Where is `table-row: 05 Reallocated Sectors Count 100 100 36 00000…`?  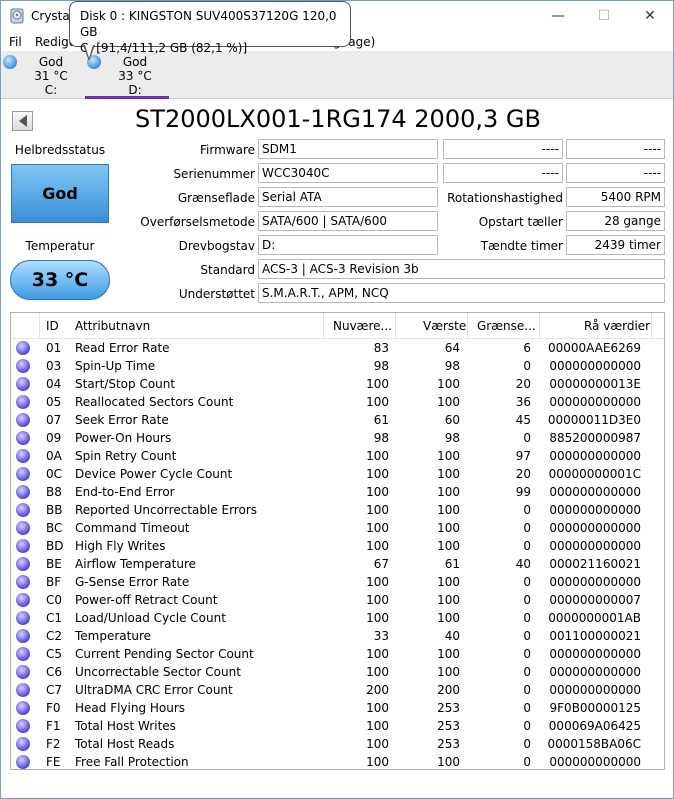
table-row: 05 Reallocated Sectors Count 100 100 36 00000… is located at coordinates (337, 402).